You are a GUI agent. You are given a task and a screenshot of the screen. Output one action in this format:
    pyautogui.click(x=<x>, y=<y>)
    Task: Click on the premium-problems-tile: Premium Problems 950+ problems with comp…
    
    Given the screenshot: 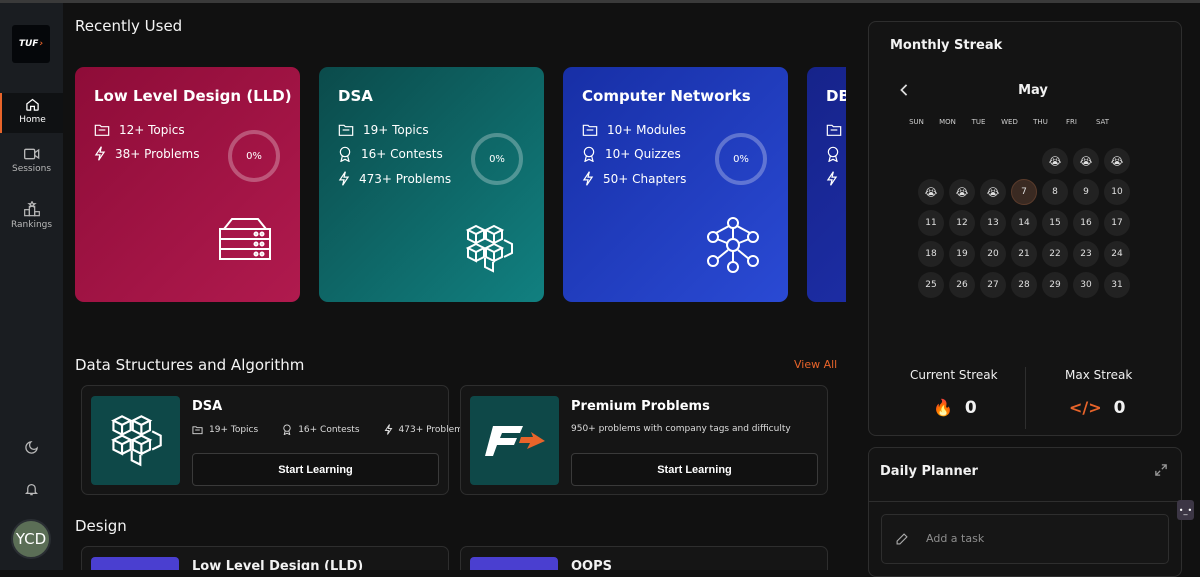 What is the action you would take?
    pyautogui.click(x=644, y=440)
    